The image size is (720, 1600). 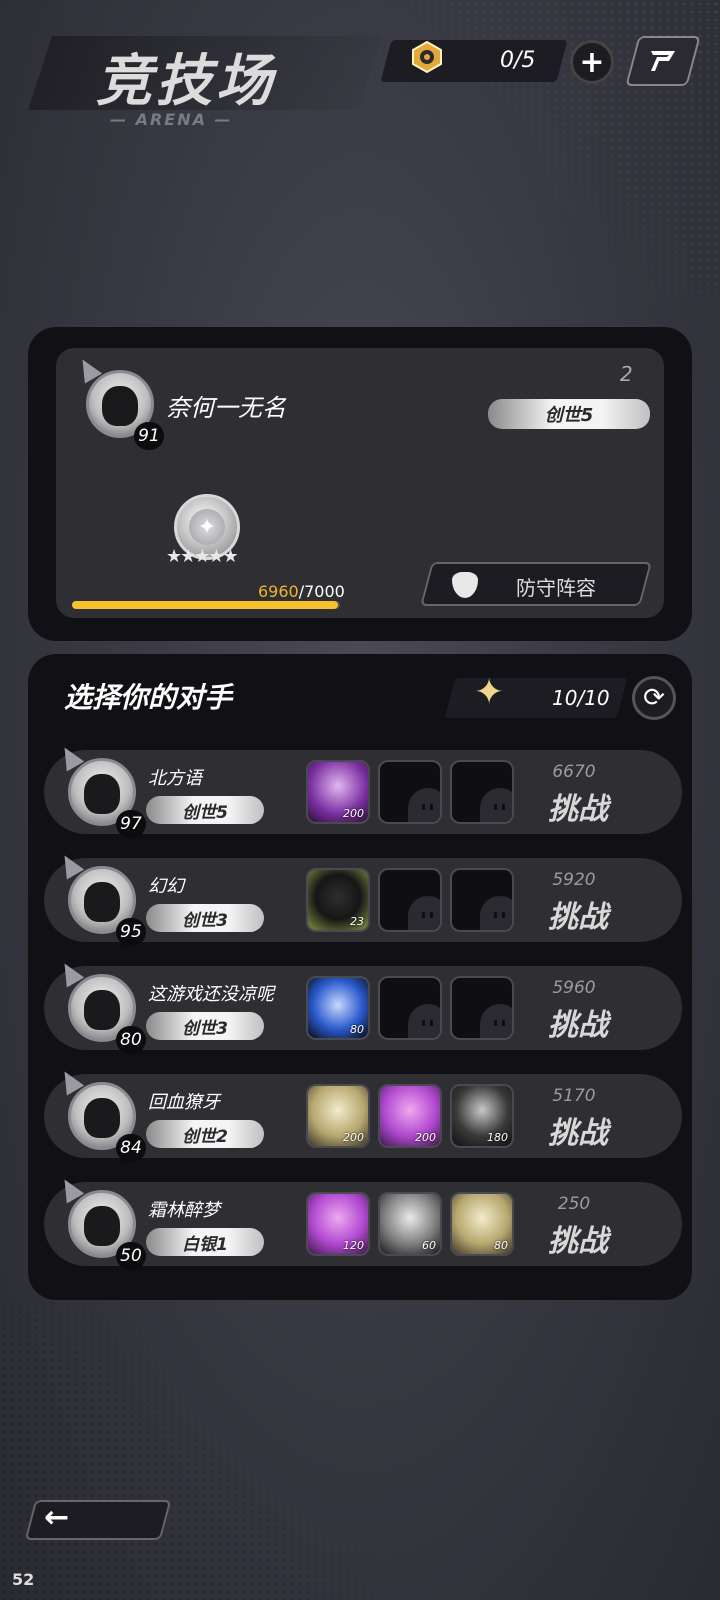 I want to click on player-name: 奈何一无名, so click(x=226, y=408).